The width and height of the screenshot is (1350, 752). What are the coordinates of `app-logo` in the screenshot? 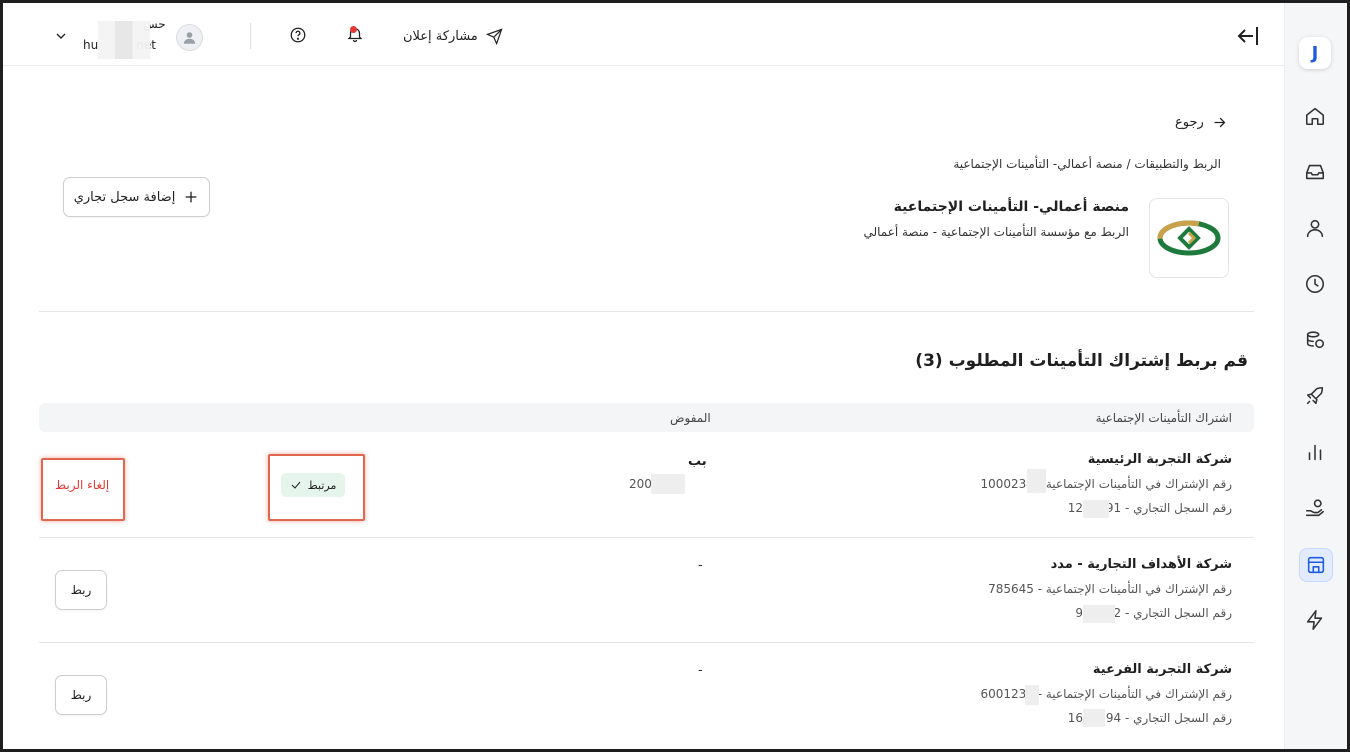 It's located at (1189, 238).